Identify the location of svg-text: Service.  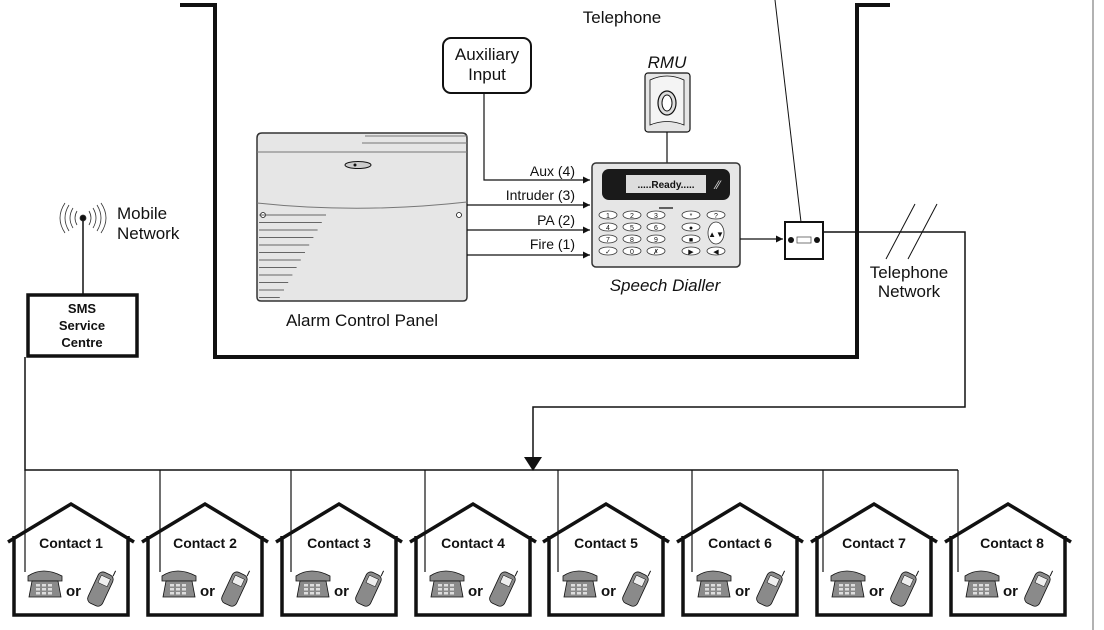
(82, 325).